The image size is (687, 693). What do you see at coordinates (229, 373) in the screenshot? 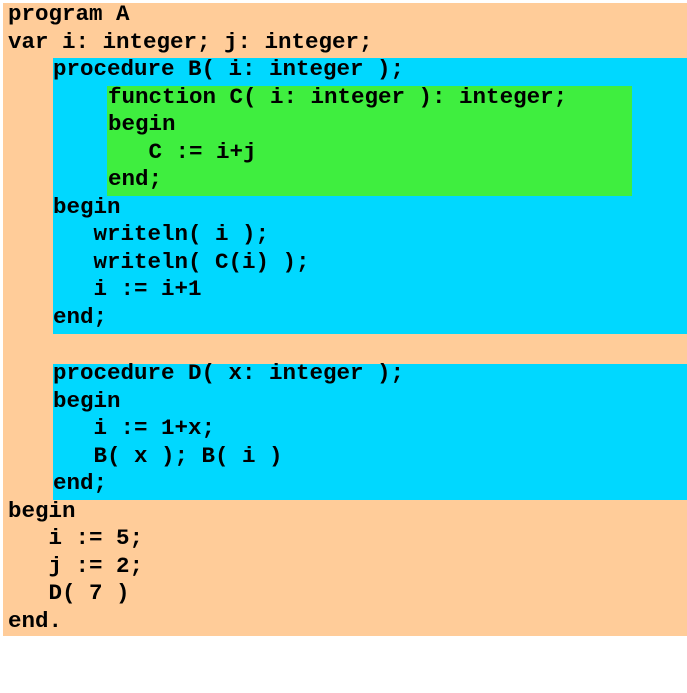
I see `code-line: procedure D( x: integer );` at bounding box center [229, 373].